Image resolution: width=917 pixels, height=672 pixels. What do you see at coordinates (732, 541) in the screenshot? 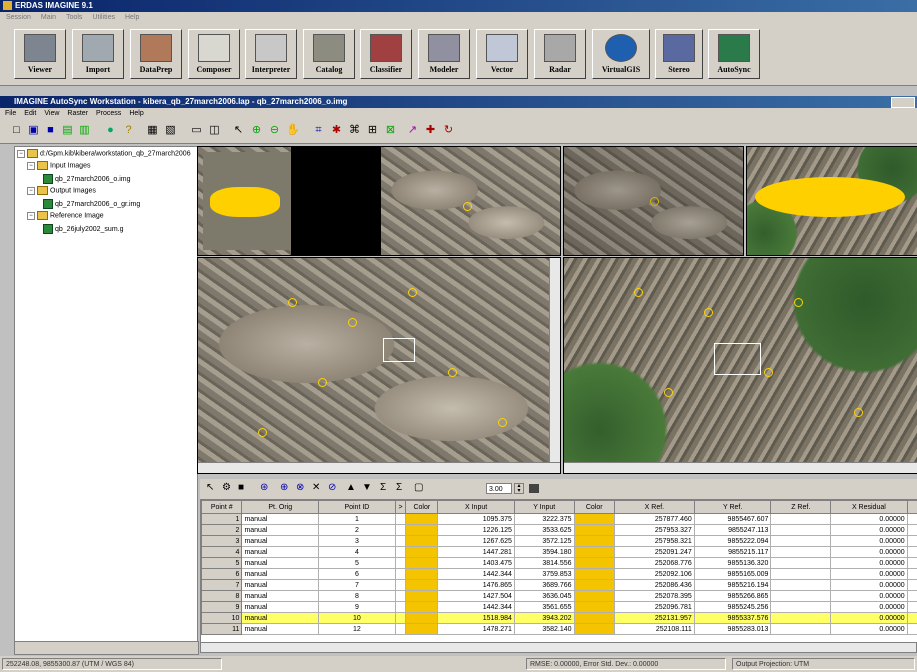
I see `cell-yref: 9855222.094` at bounding box center [732, 541].